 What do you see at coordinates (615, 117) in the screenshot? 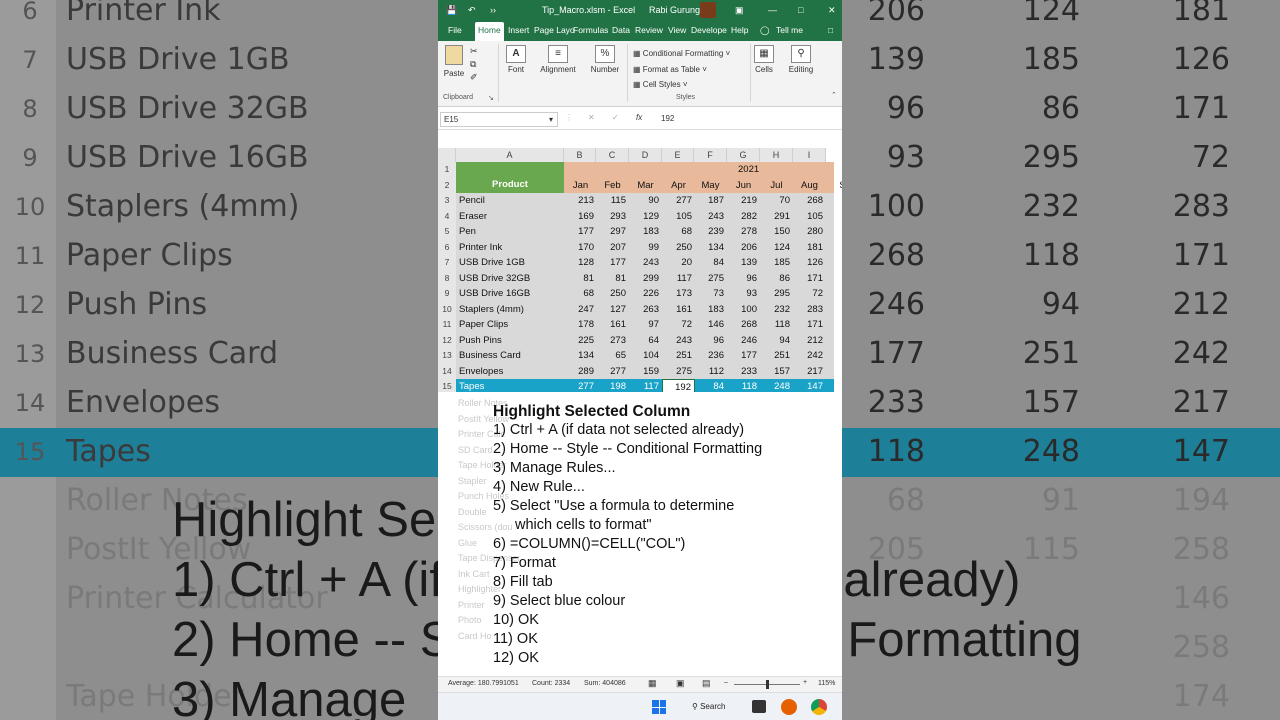
I see `enter-icon: ✓` at bounding box center [615, 117].